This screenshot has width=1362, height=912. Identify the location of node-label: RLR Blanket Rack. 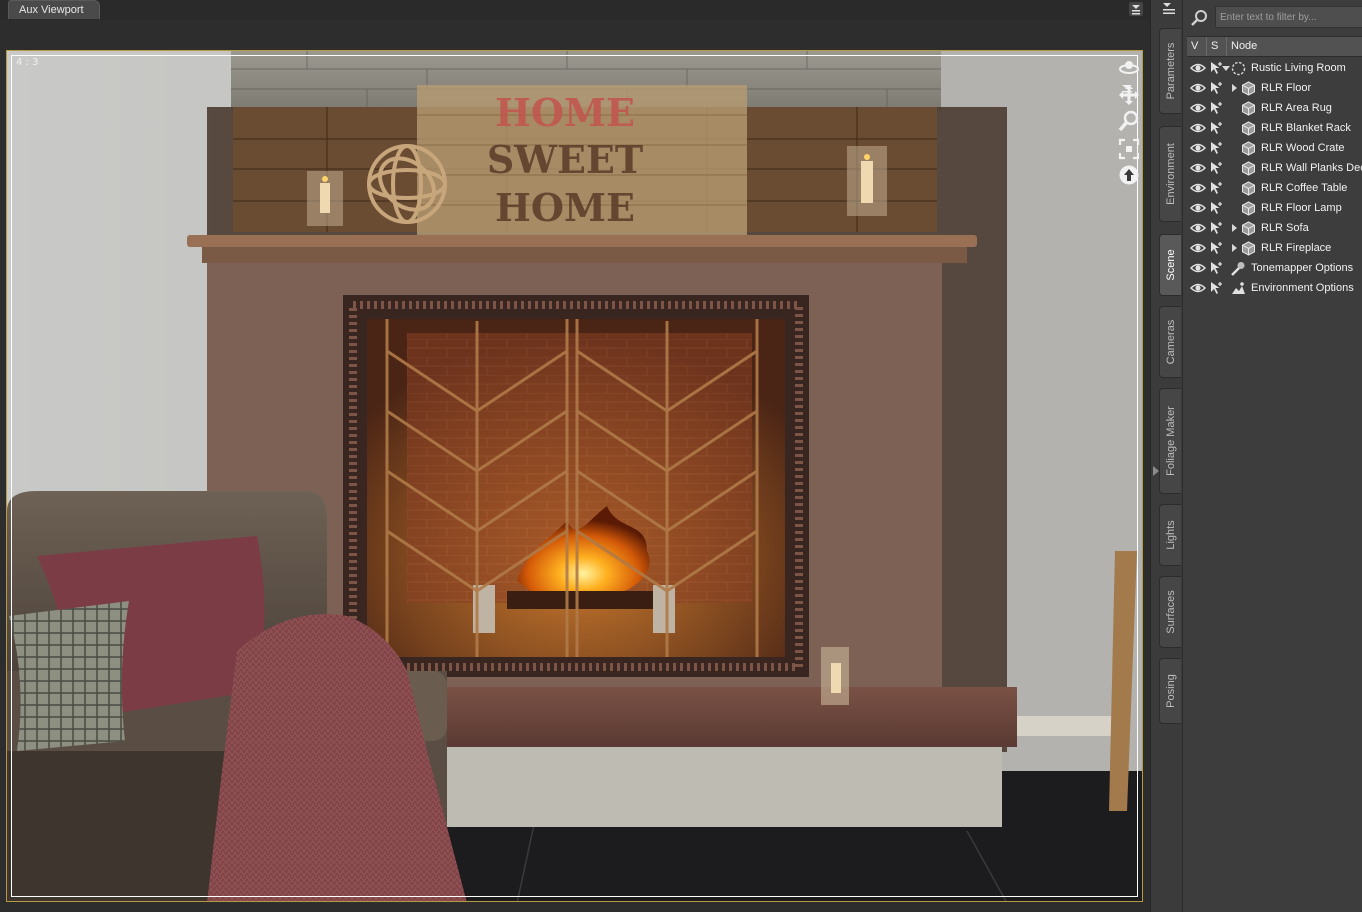
(1306, 128).